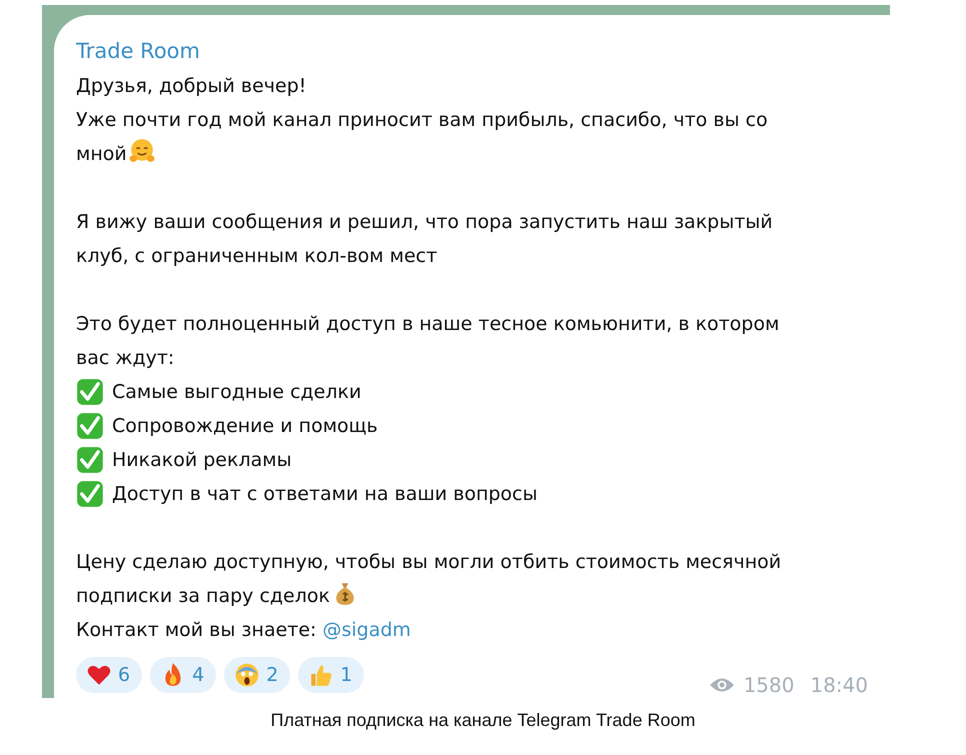 This screenshot has width=966, height=755. What do you see at coordinates (429, 579) in the screenshot?
I see `message-text: Цену сделаю доступную, чтобы вы могли отбить стоимость месячной подписки за пару сделок` at bounding box center [429, 579].